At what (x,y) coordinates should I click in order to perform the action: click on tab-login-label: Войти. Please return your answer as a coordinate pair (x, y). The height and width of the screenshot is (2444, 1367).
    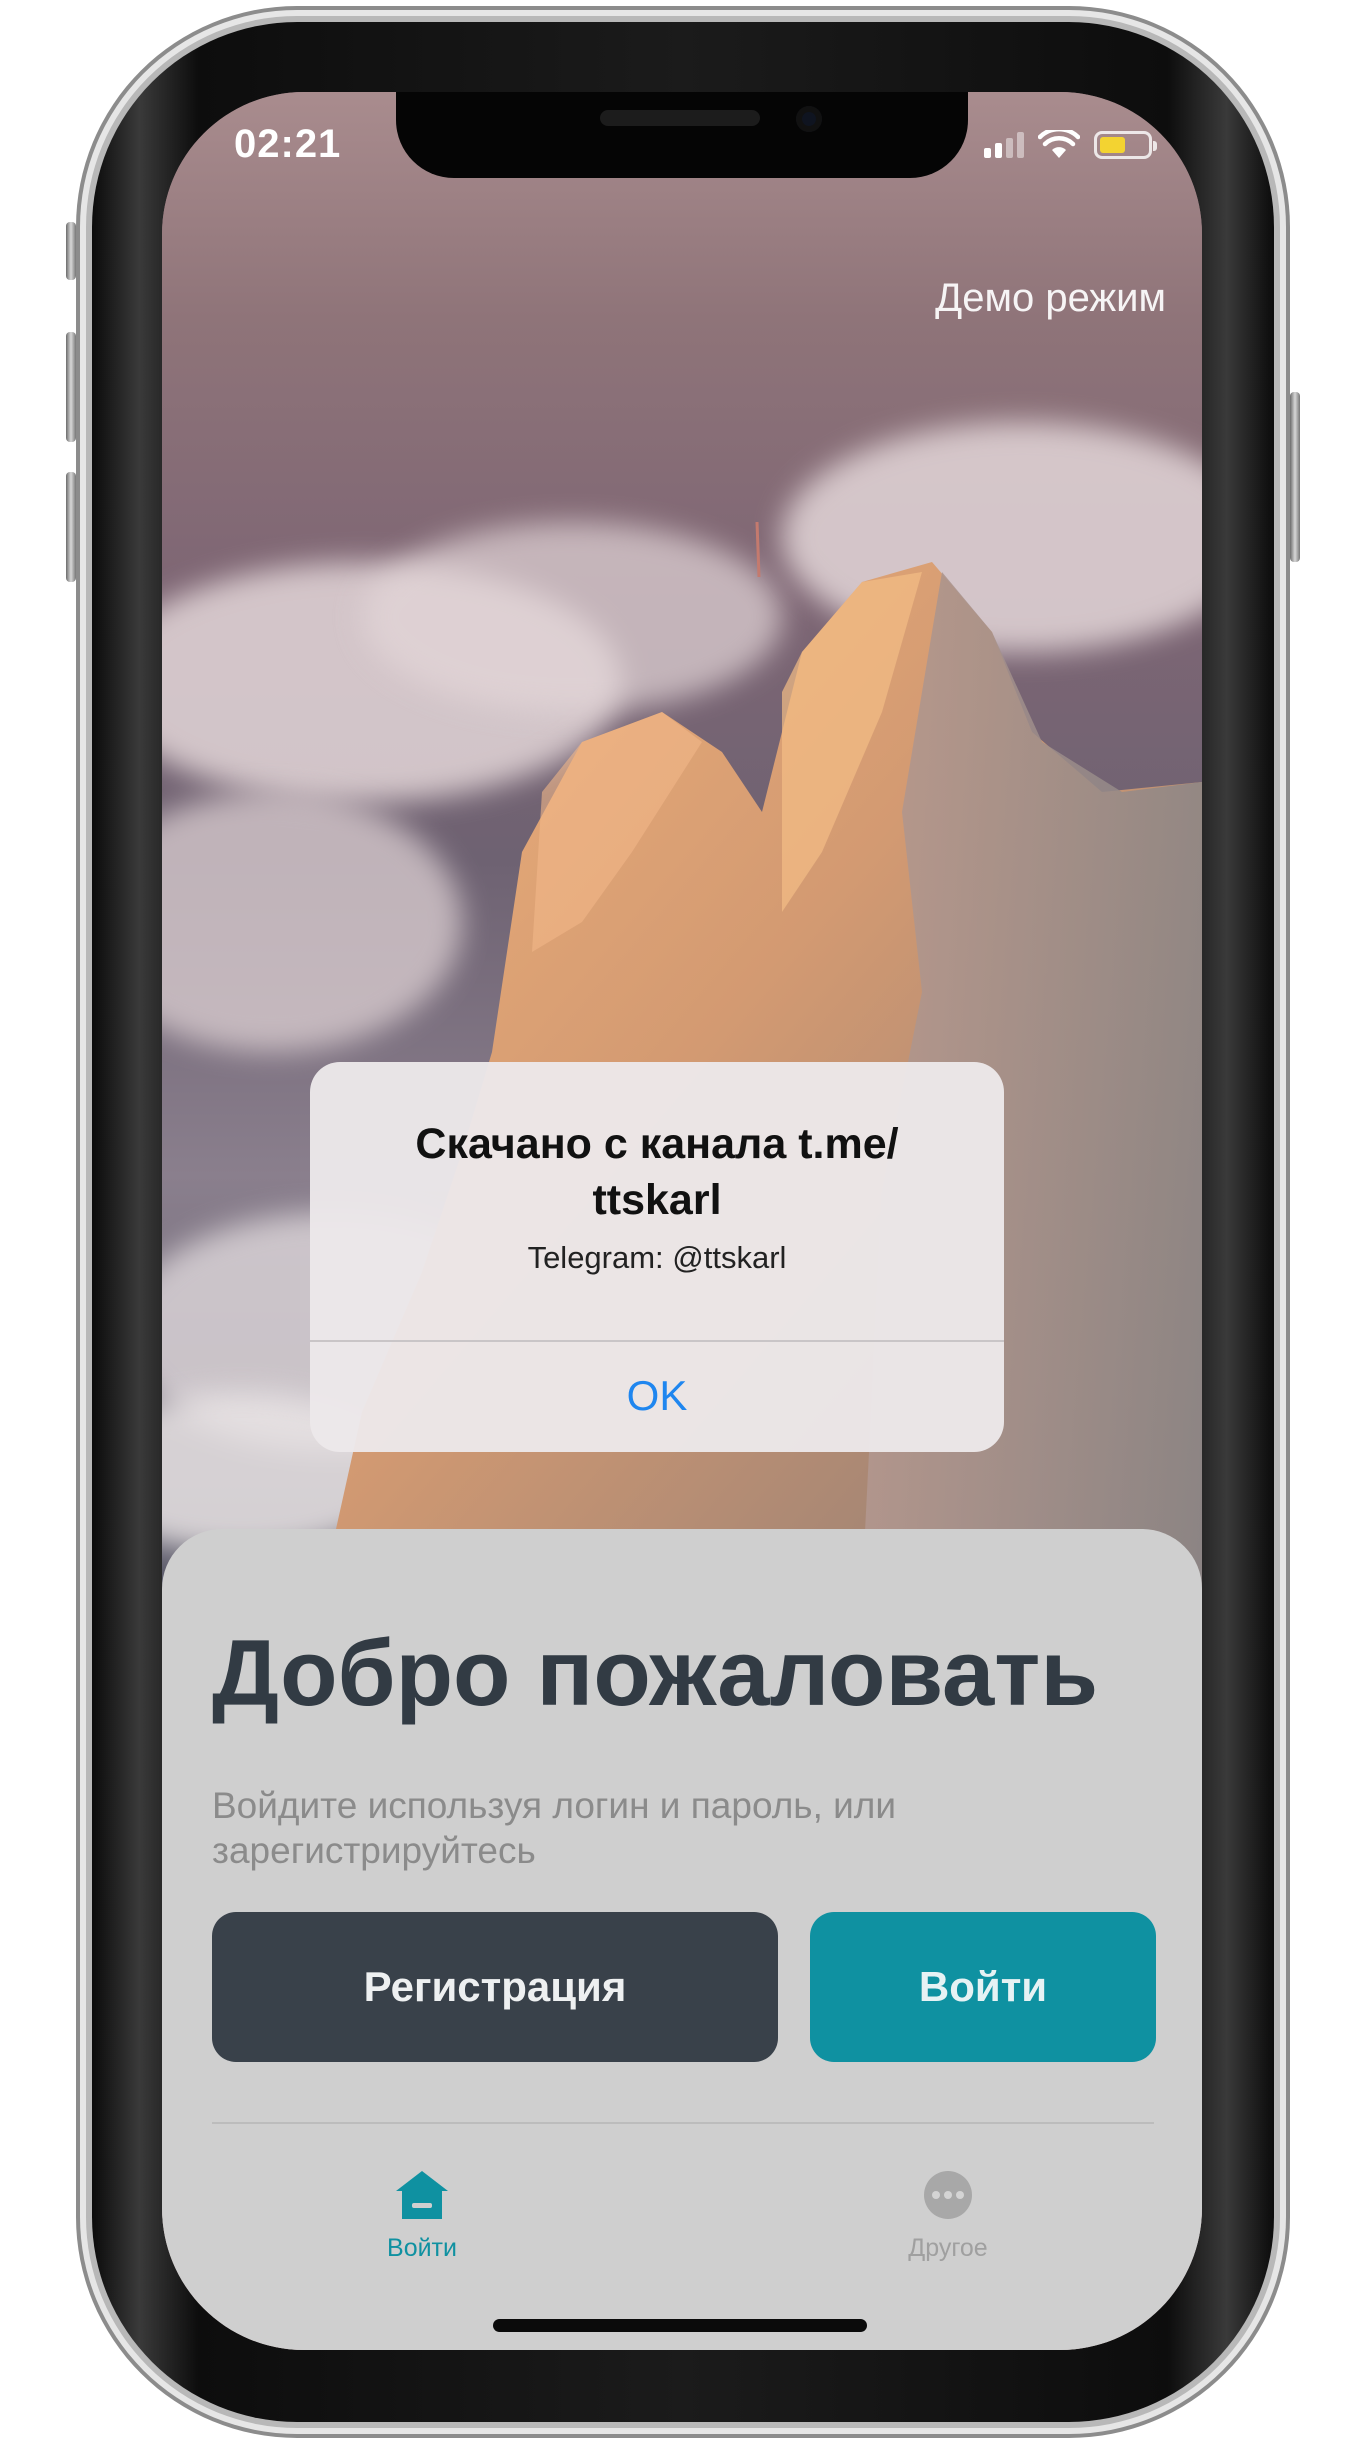
    Looking at the image, I should click on (422, 2248).